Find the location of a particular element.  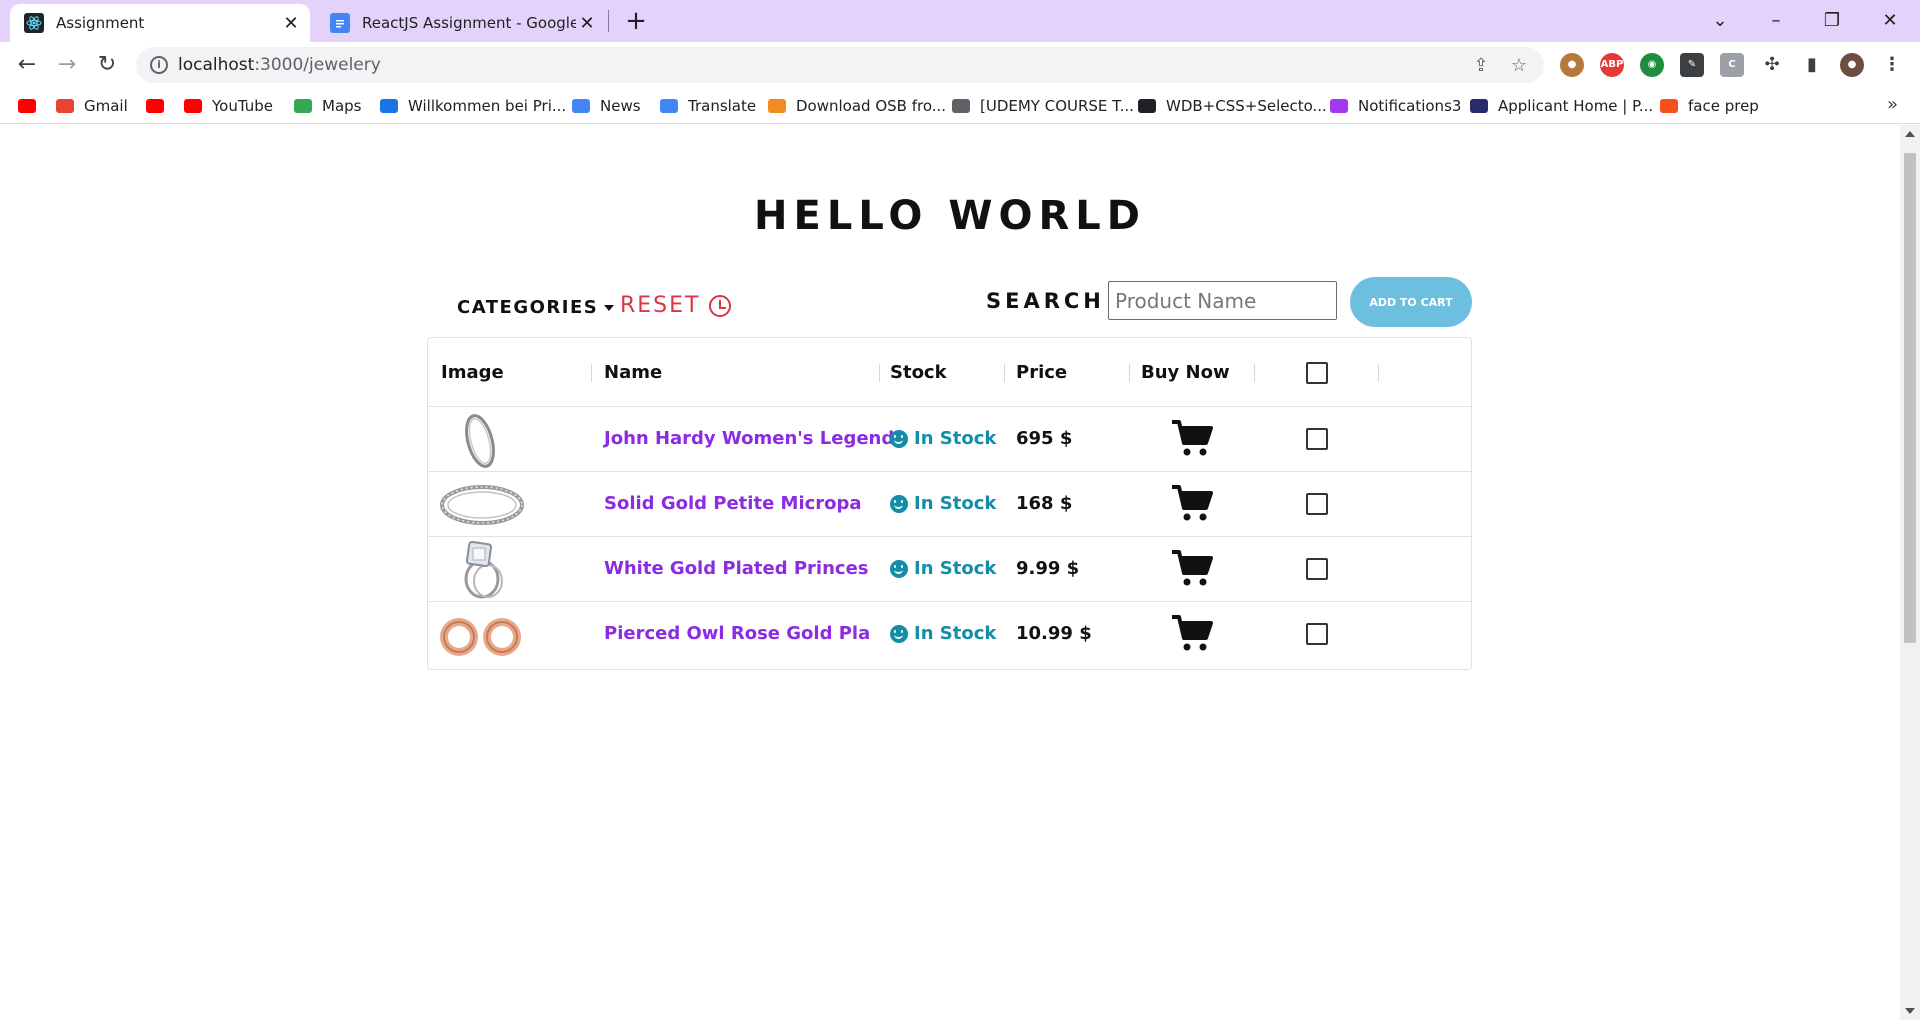

product-price: 168 $ is located at coordinates (1044, 503).